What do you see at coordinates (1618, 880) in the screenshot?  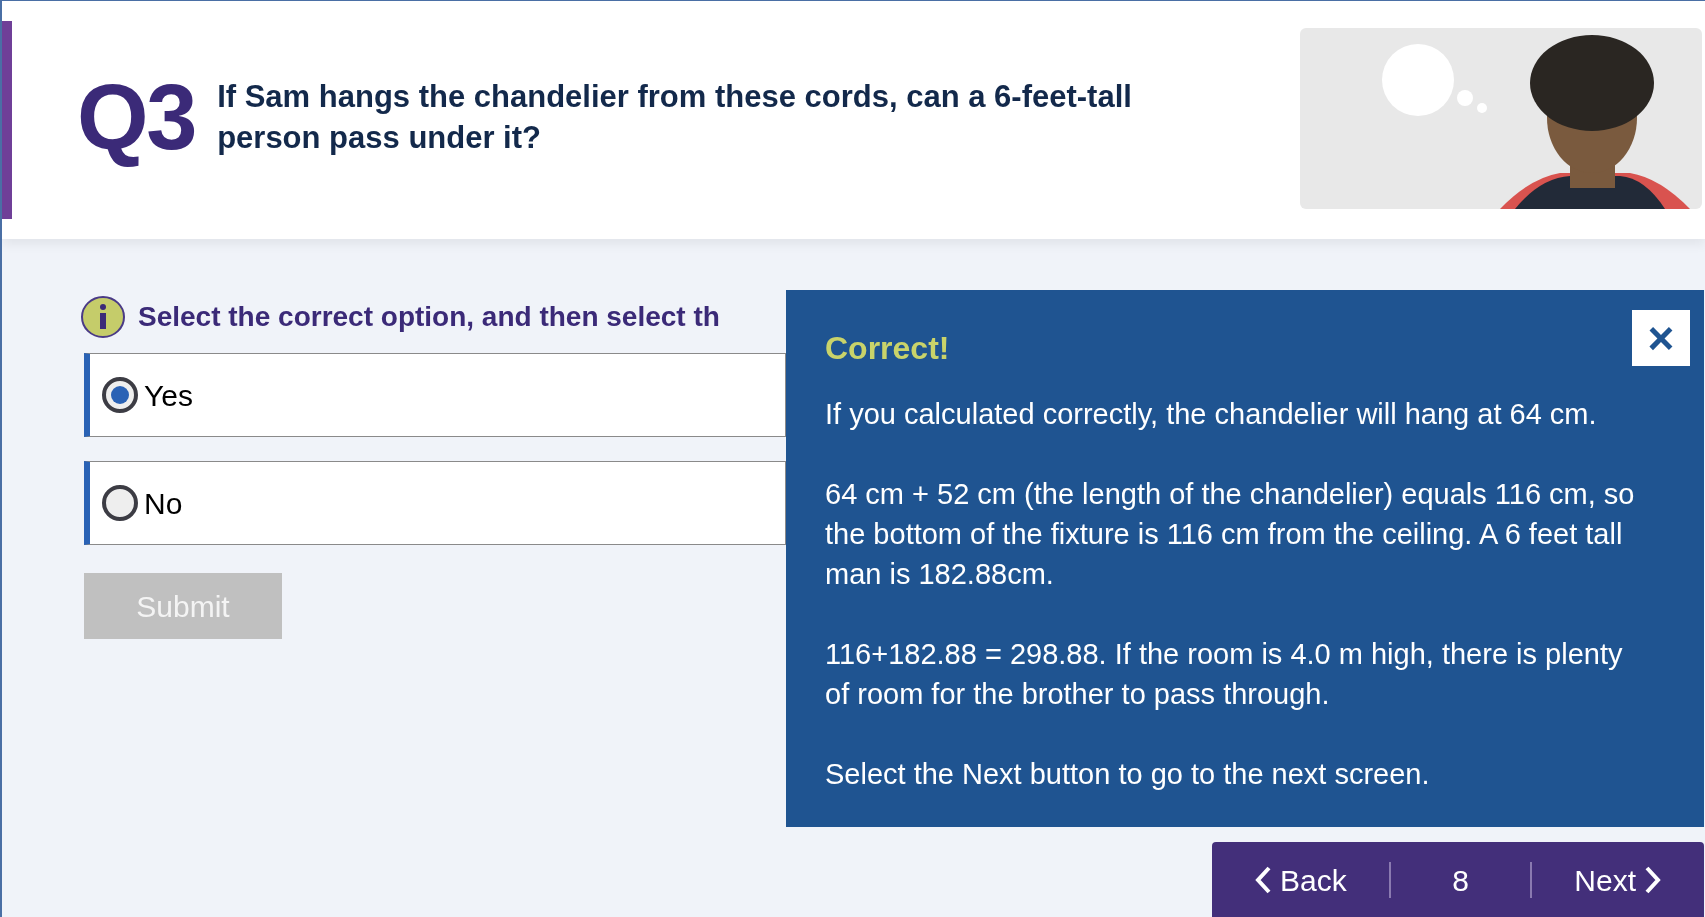 I see `next-button: Next` at bounding box center [1618, 880].